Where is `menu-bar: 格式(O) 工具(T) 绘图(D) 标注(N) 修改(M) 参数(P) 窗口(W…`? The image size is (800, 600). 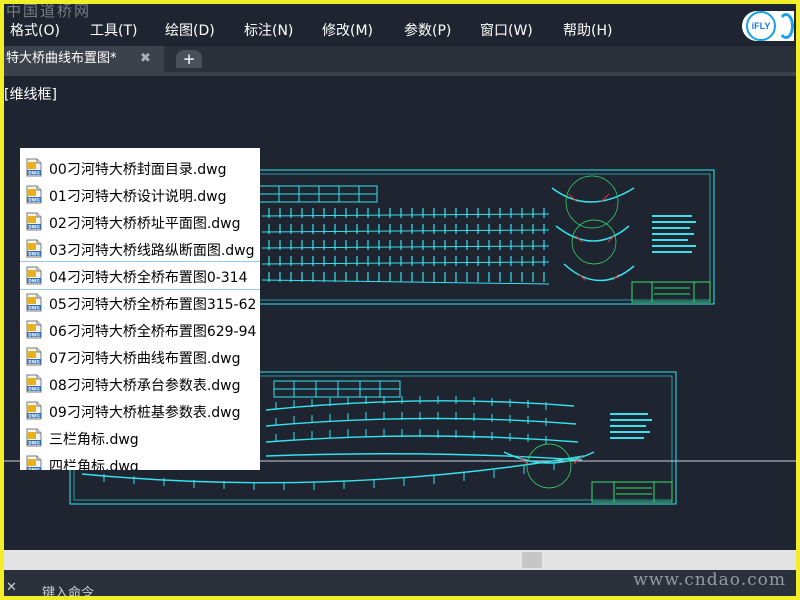 menu-bar: 格式(O) 工具(T) 绘图(D) 标注(N) 修改(M) 参数(P) 窗口(W… is located at coordinates (400, 26).